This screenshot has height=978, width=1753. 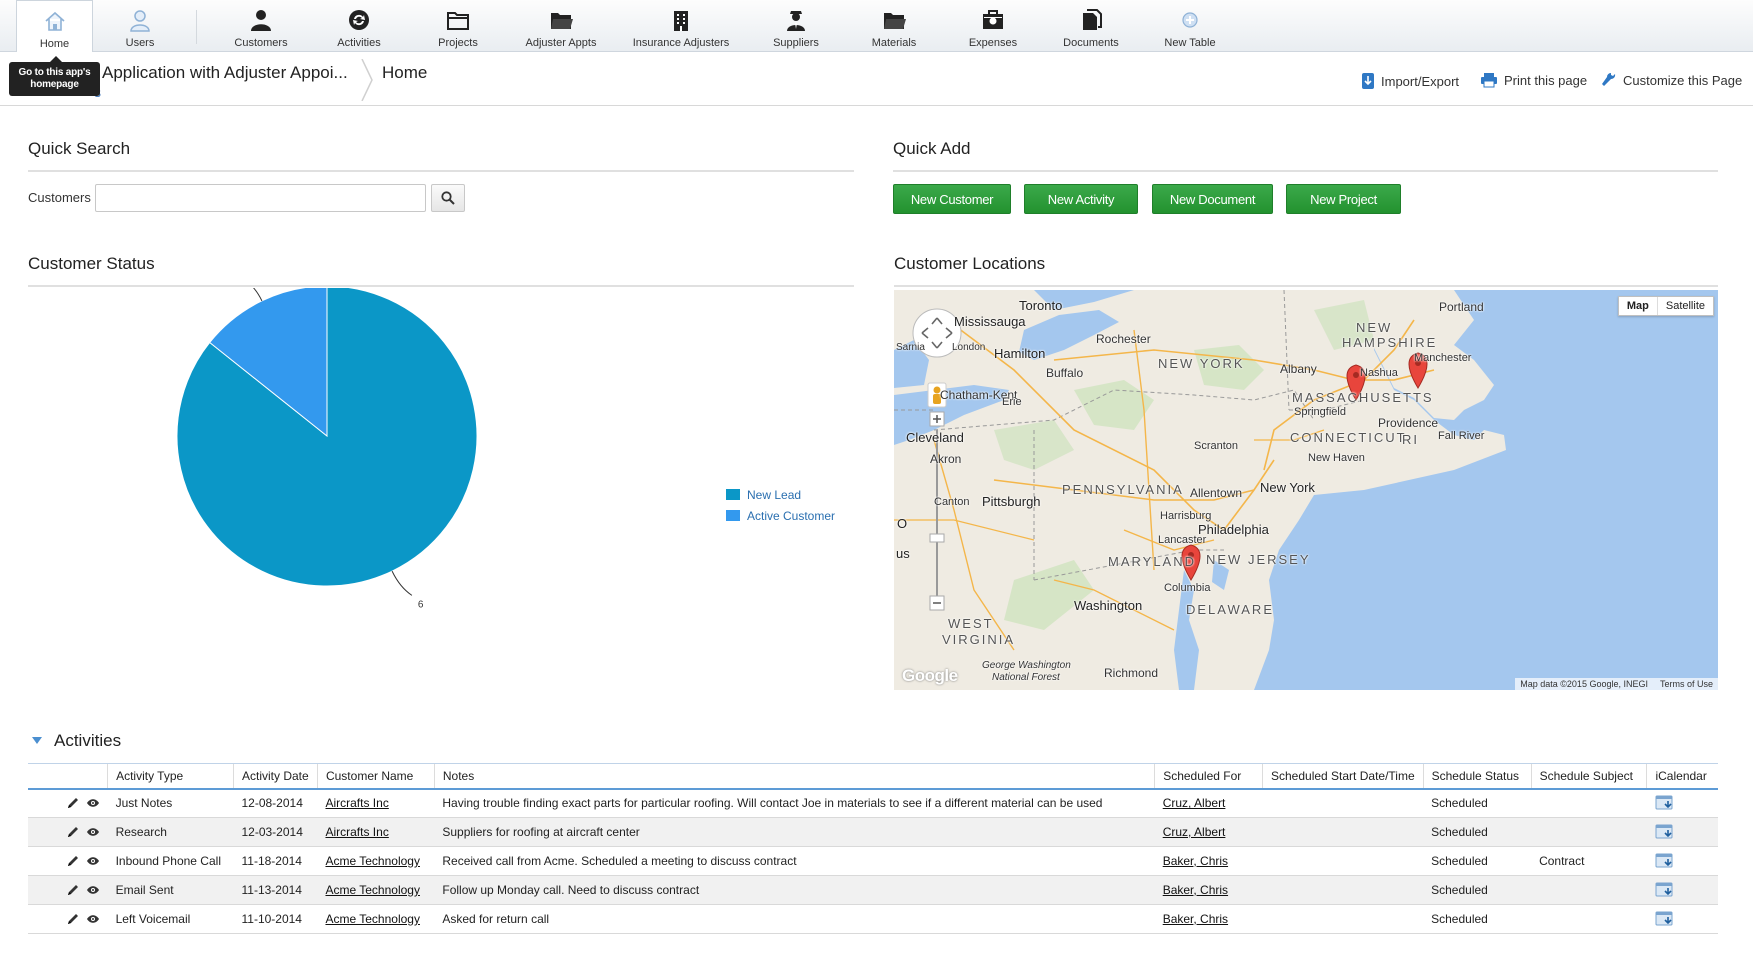 What do you see at coordinates (1230, 609) in the screenshot?
I see `map-label: DELAWARE` at bounding box center [1230, 609].